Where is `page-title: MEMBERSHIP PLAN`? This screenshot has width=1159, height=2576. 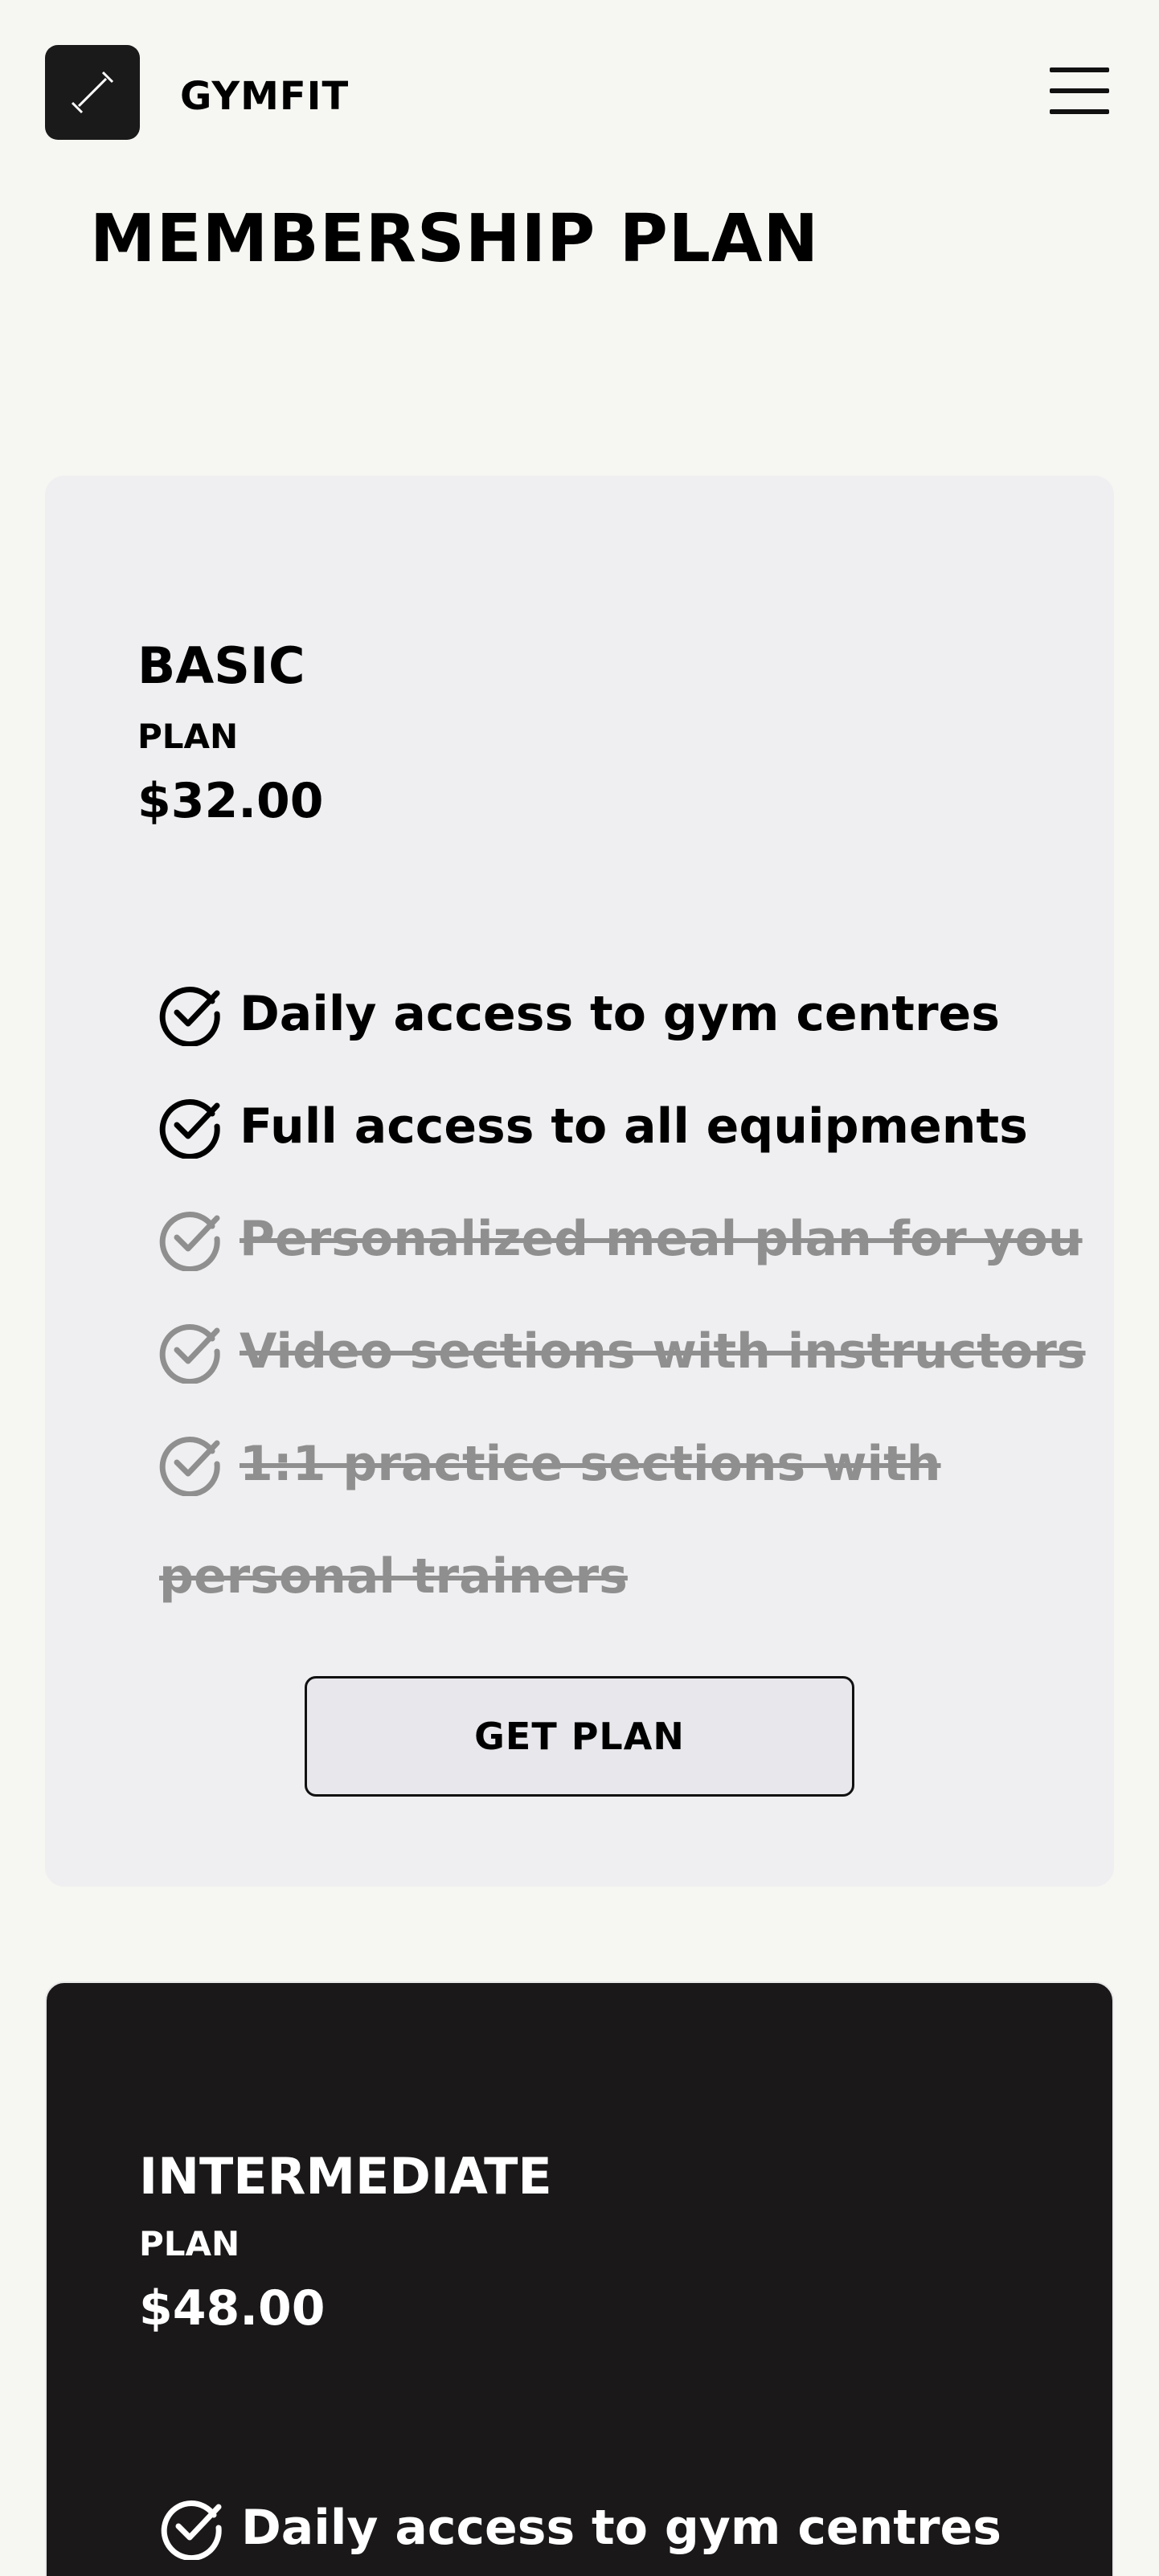
page-title: MEMBERSHIP PLAN is located at coordinates (455, 239).